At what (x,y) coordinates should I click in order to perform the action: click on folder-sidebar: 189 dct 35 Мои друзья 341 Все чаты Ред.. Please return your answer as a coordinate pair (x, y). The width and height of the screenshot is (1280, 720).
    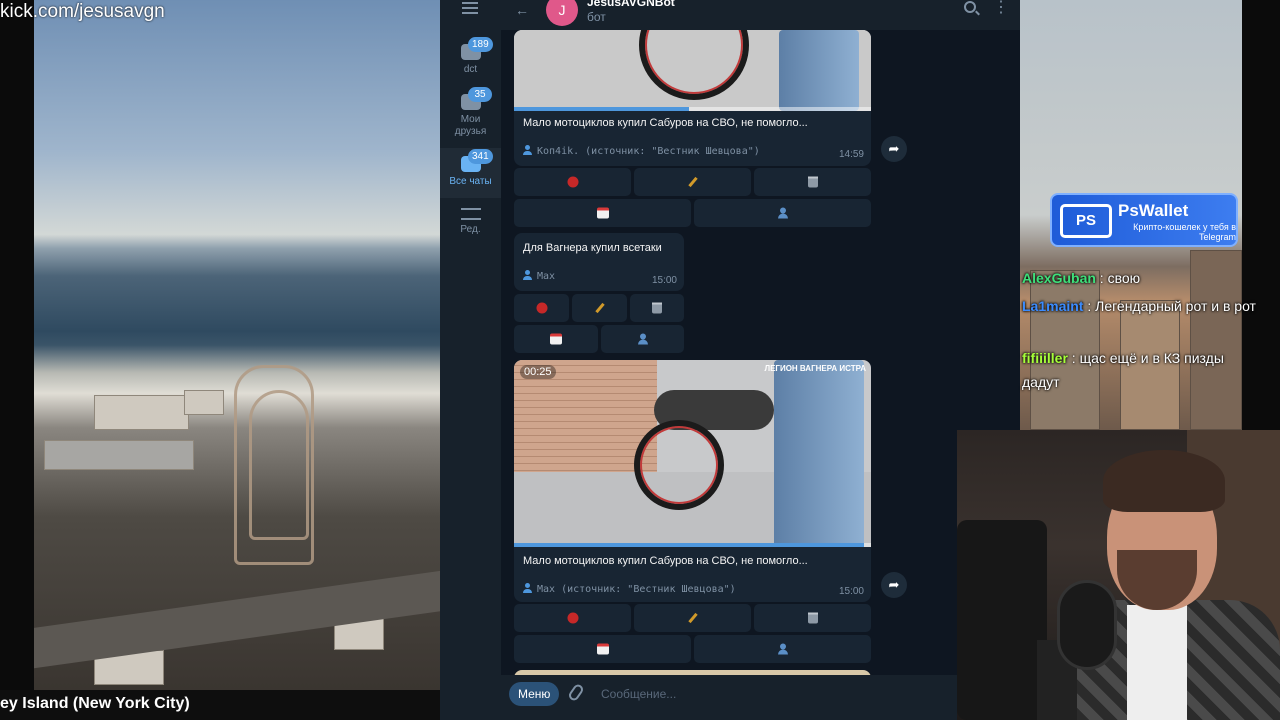
    Looking at the image, I should click on (470, 360).